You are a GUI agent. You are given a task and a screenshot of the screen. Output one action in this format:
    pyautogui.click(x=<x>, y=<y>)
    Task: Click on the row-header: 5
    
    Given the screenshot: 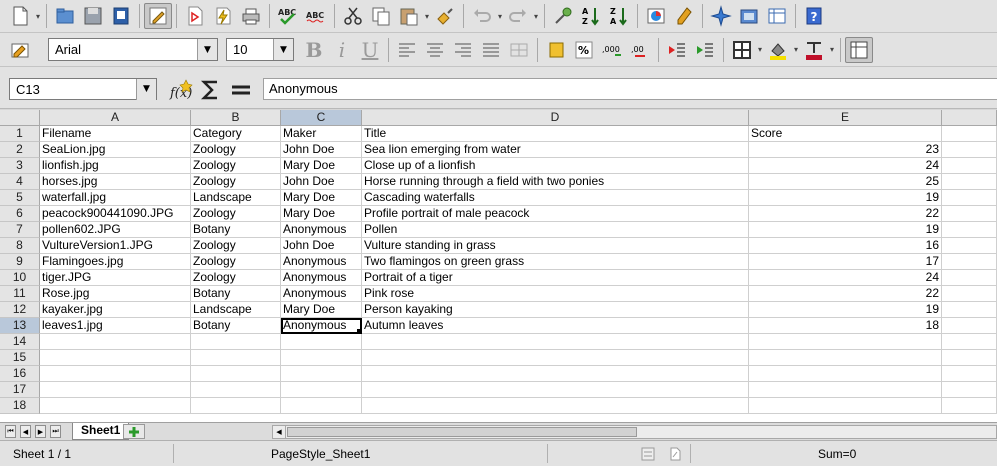 What is the action you would take?
    pyautogui.click(x=20, y=198)
    